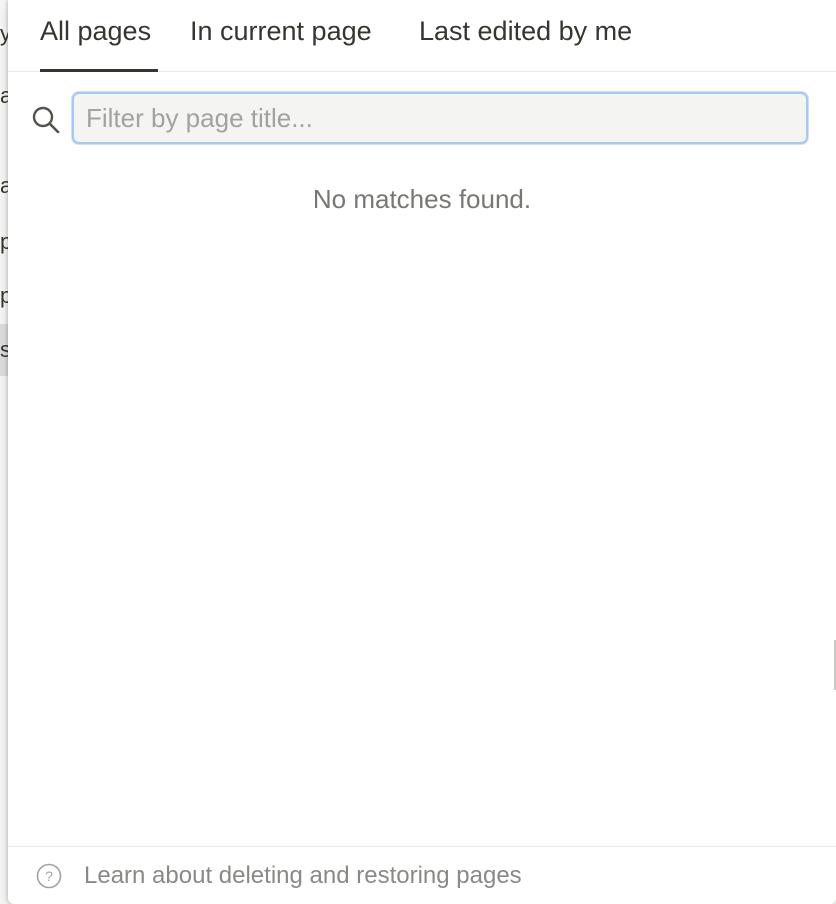 The height and width of the screenshot is (904, 836). I want to click on tab-label: In current page, so click(281, 31).